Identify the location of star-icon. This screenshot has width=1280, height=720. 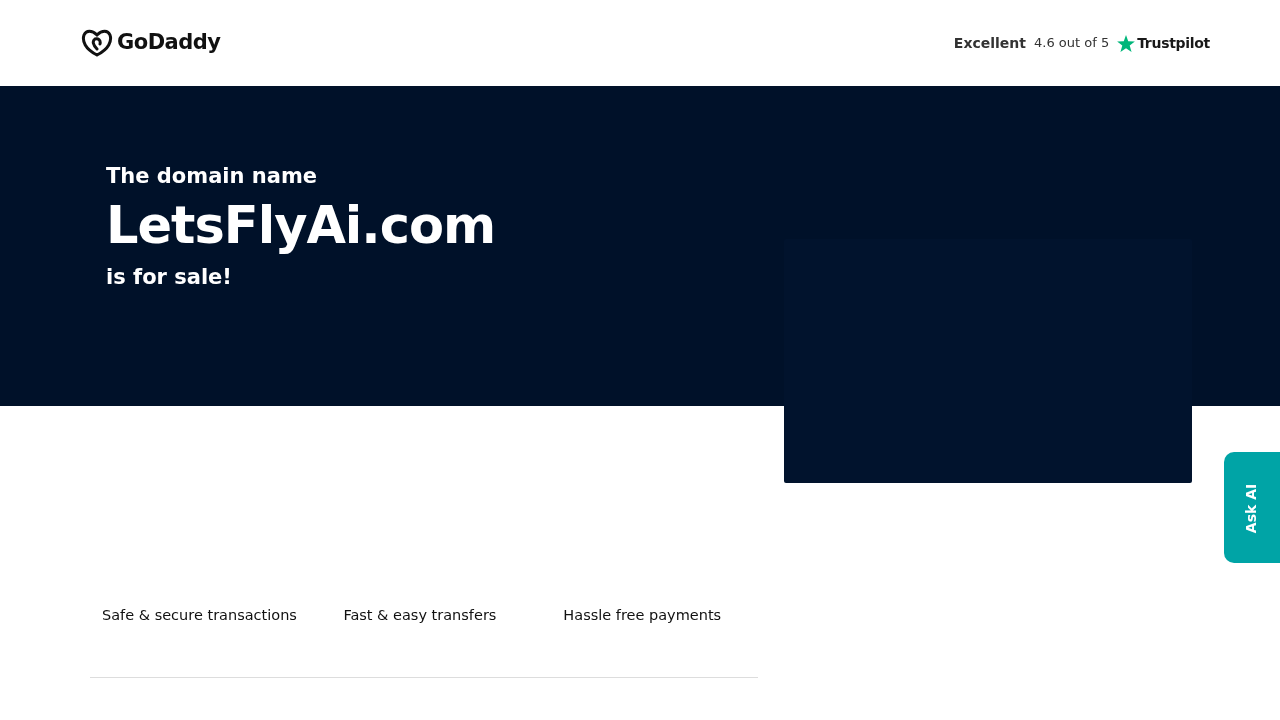
(1126, 43).